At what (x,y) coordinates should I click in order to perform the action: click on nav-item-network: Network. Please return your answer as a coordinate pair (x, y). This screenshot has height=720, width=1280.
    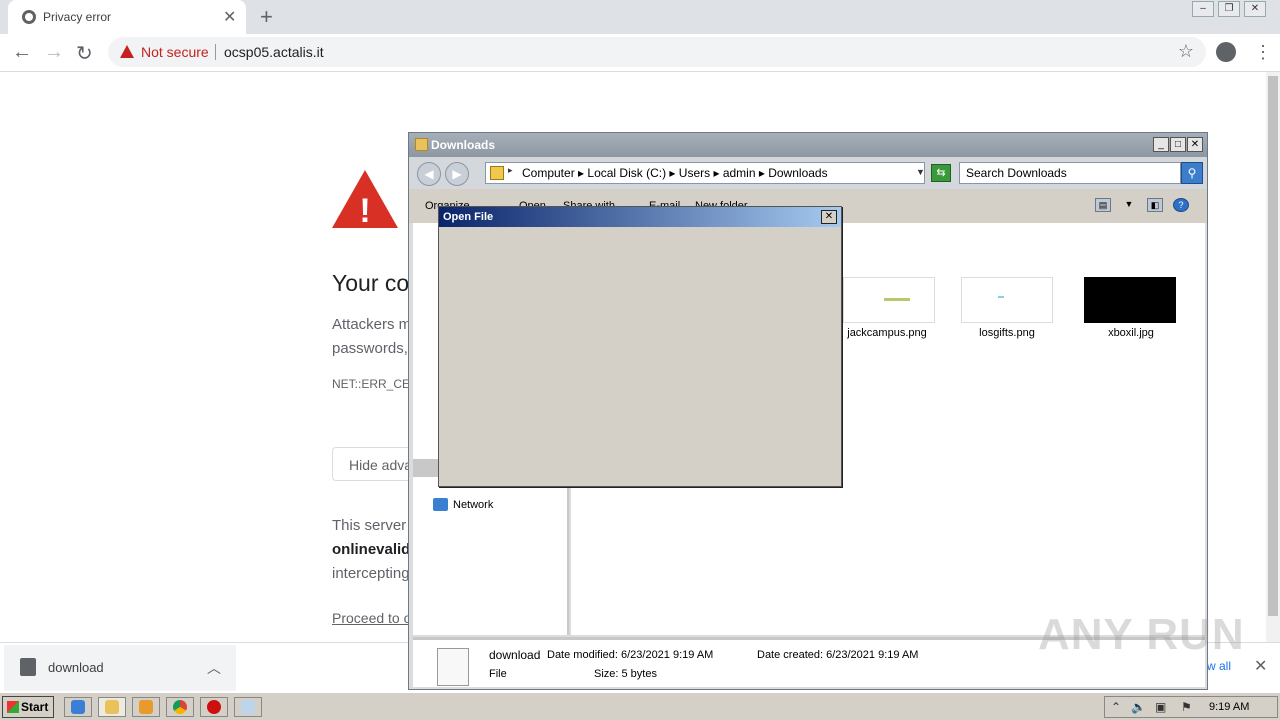
    Looking at the image, I should click on (463, 504).